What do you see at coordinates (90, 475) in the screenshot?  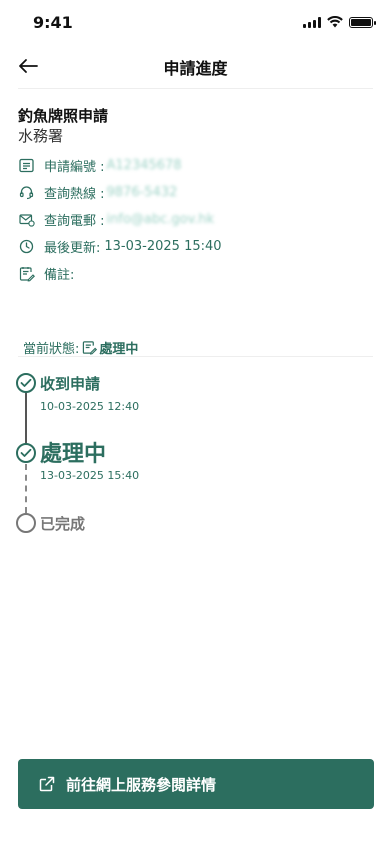 I see `step-processing-date: 13-03-2025 15:40` at bounding box center [90, 475].